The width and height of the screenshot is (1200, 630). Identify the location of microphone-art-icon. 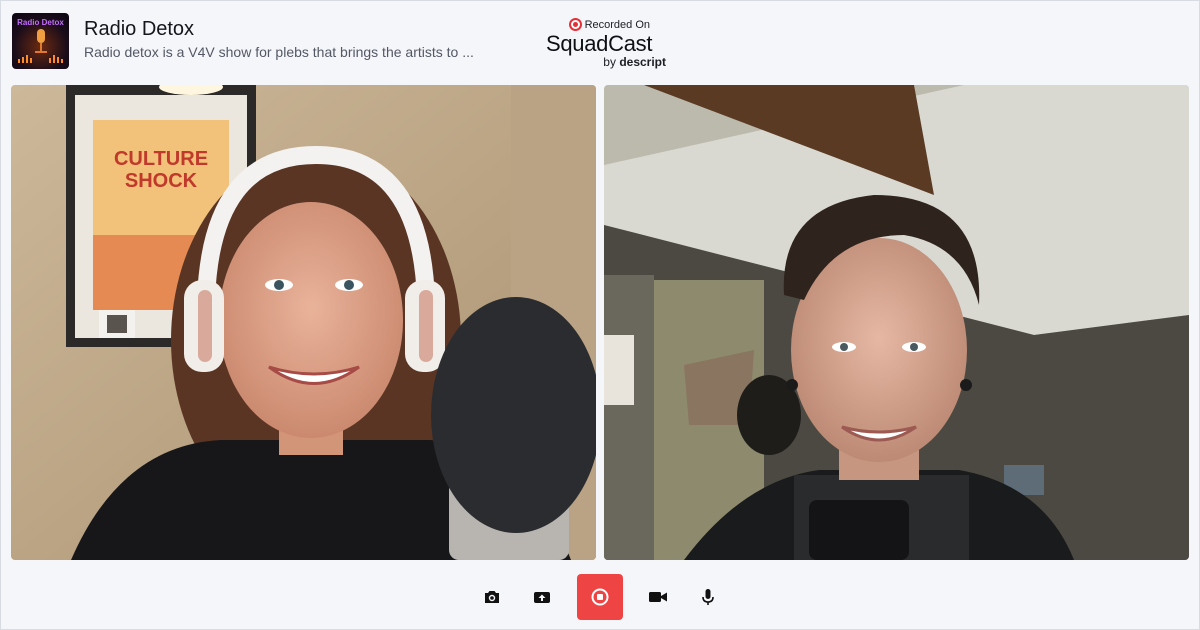
(40, 46).